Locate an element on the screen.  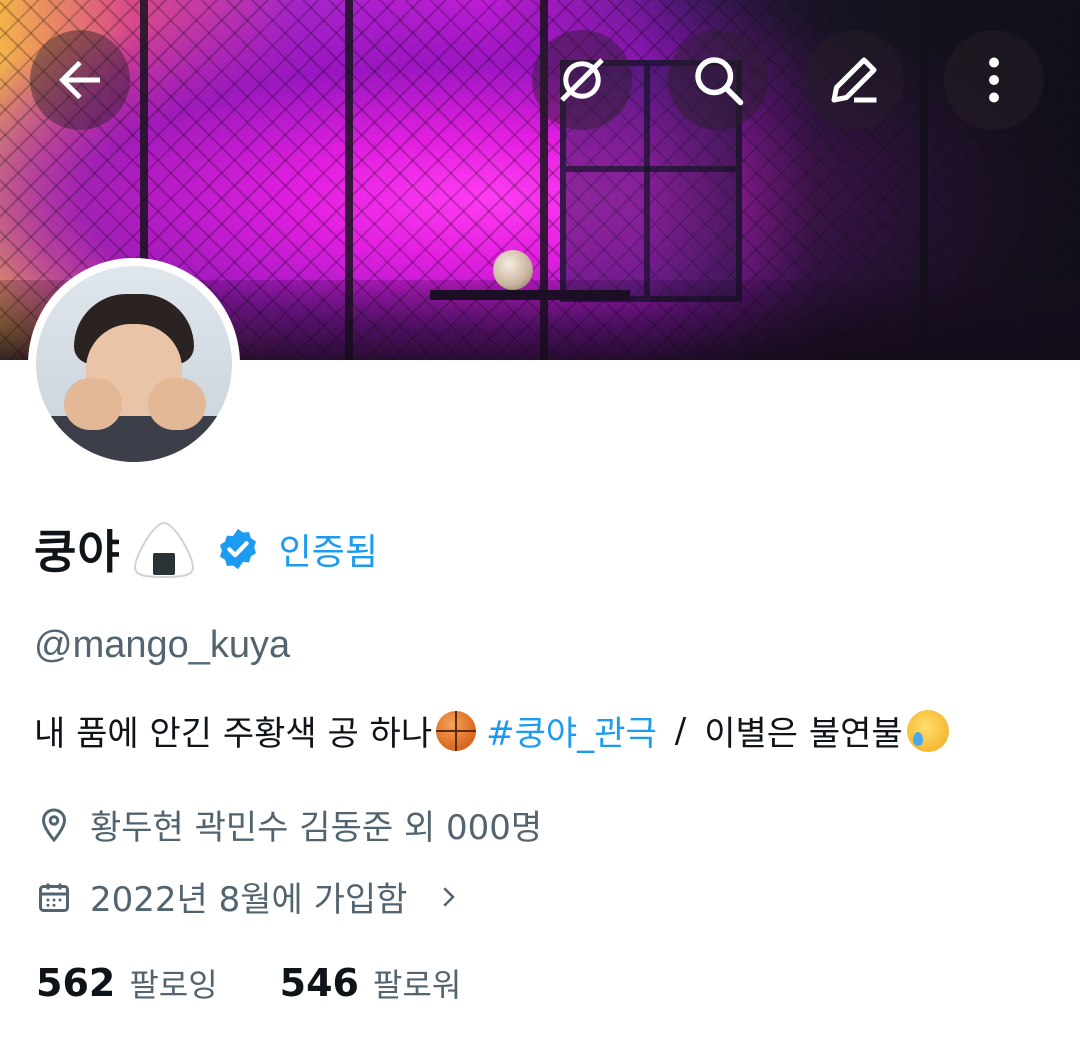
display-name: 쿵야 is located at coordinates (77, 552).